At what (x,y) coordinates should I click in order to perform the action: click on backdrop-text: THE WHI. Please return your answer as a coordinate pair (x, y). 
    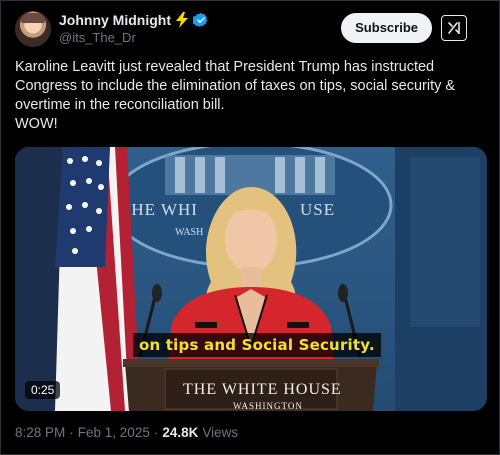
    Looking at the image, I should click on (159, 209).